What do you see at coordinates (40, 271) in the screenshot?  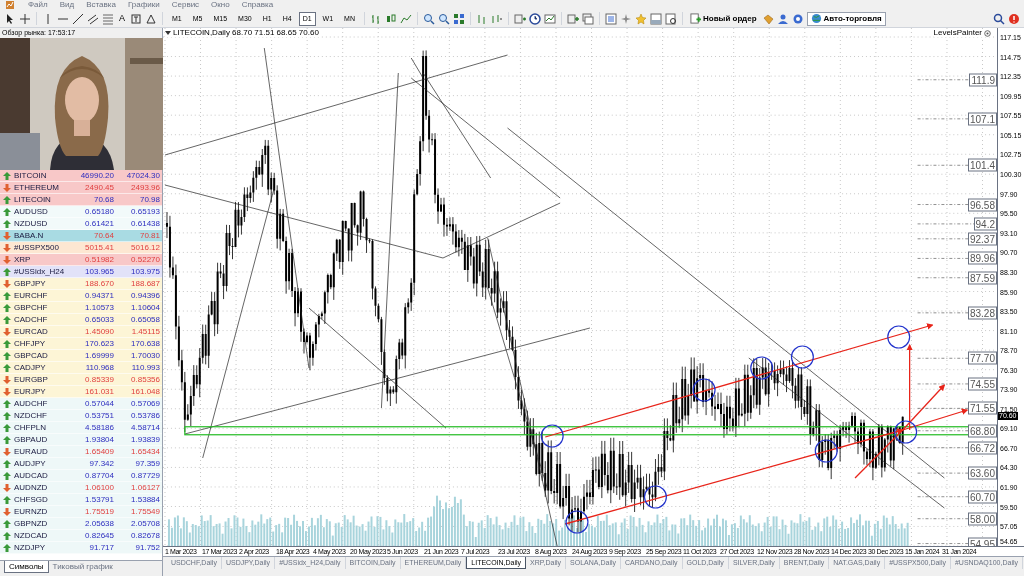 I see `symbol-name: #USSidx_H24` at bounding box center [40, 271].